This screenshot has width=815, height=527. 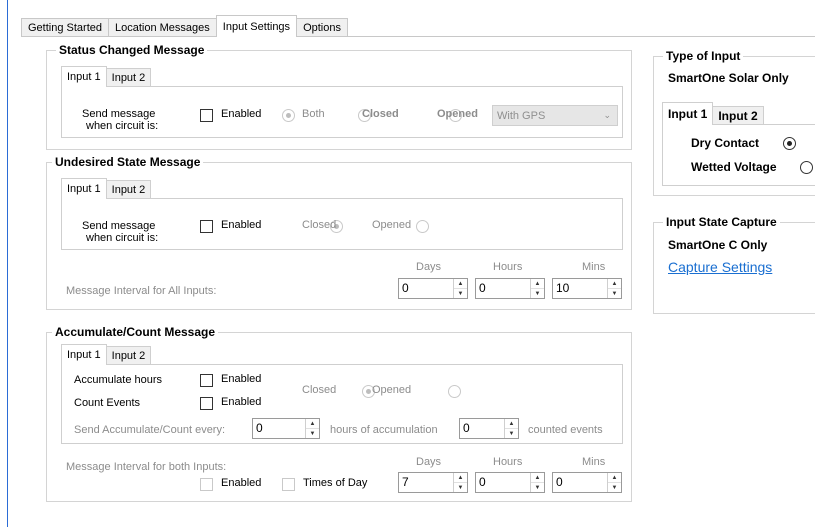 What do you see at coordinates (107, 403) in the screenshot?
I see `count-events-label: Count Events` at bounding box center [107, 403].